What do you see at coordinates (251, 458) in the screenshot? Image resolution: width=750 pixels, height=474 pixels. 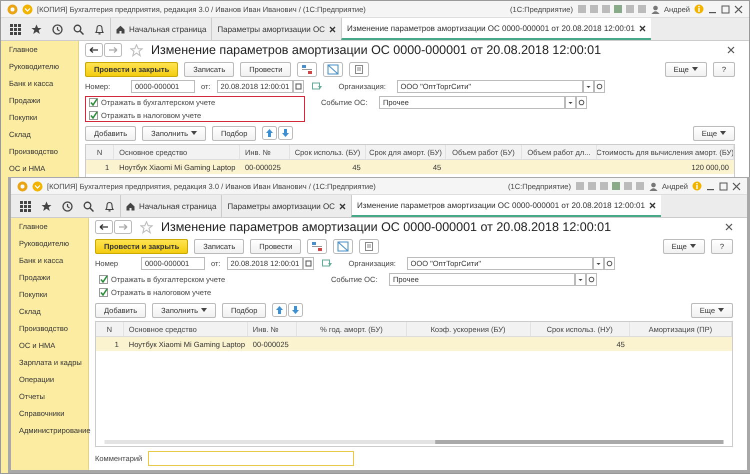 I see `comment-field` at bounding box center [251, 458].